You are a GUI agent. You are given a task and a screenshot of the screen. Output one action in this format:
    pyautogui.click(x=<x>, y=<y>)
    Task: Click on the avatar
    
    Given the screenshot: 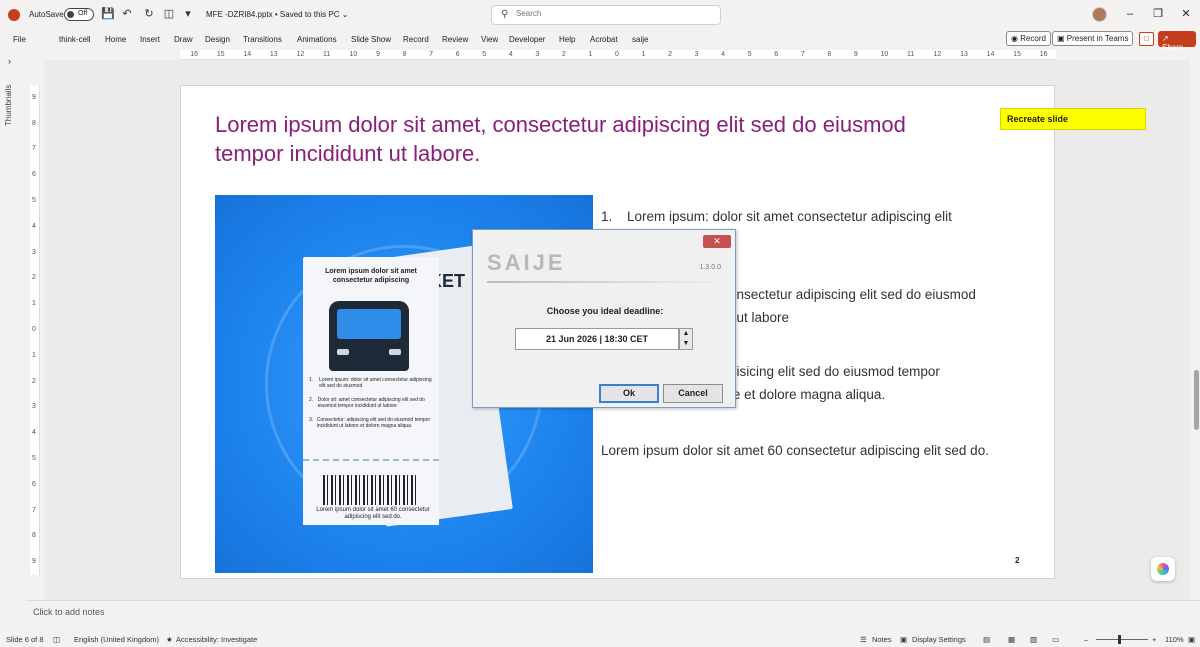 What is the action you would take?
    pyautogui.click(x=1099, y=14)
    